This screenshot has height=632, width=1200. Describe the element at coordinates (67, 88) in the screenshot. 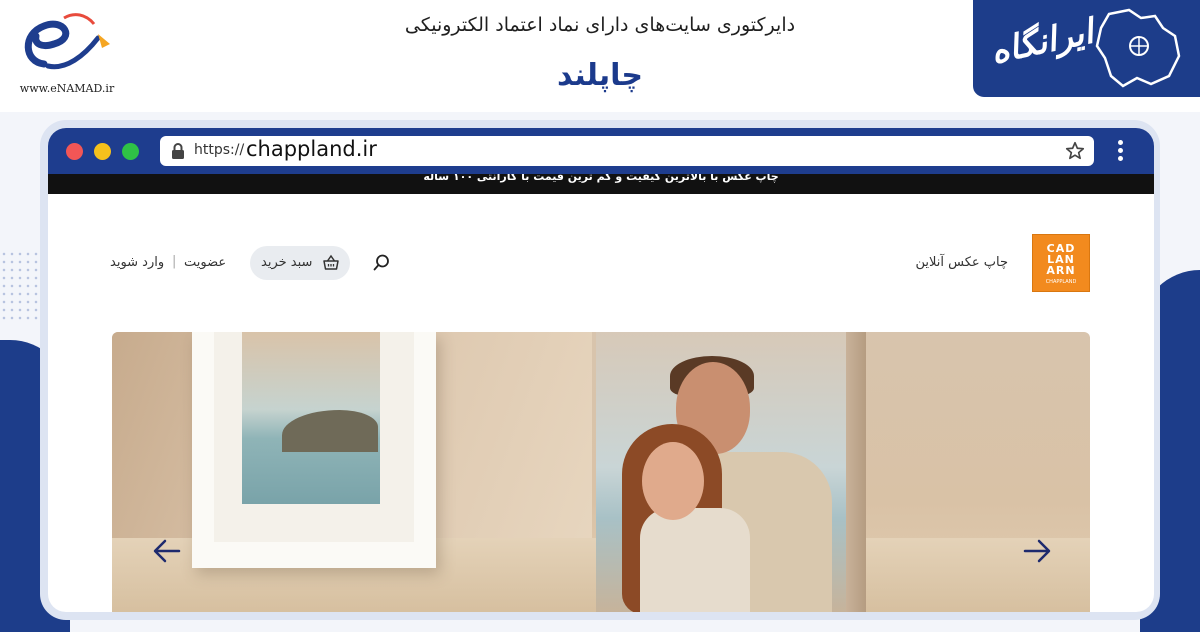

I see `enamad-caption: www.eNAMAD.ir` at that location.